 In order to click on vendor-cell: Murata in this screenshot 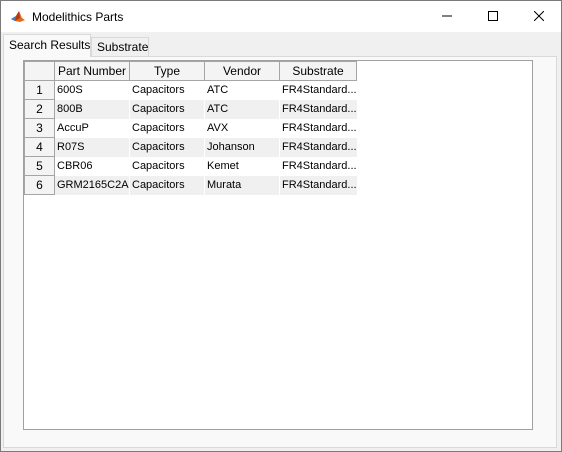, I will do `click(242, 185)`.